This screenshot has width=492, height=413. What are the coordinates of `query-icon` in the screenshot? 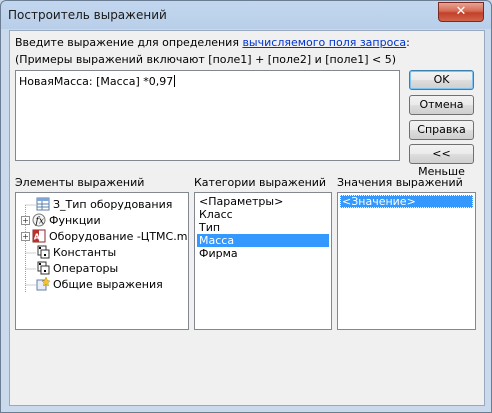 It's located at (43, 204).